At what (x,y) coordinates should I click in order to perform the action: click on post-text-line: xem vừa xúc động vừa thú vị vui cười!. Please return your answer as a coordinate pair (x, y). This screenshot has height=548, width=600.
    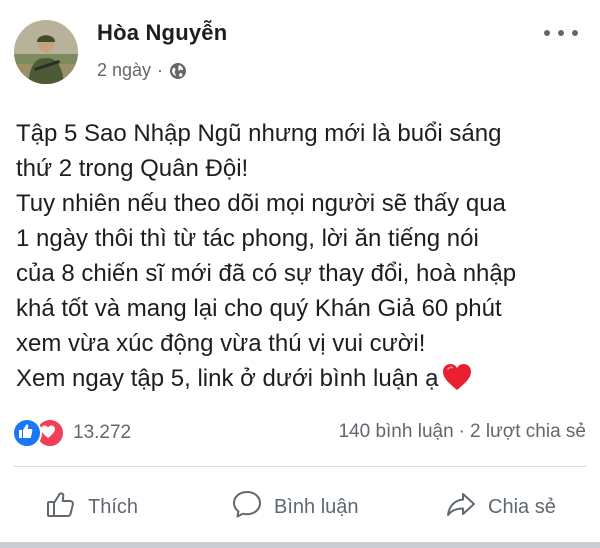
    Looking at the image, I should click on (221, 343).